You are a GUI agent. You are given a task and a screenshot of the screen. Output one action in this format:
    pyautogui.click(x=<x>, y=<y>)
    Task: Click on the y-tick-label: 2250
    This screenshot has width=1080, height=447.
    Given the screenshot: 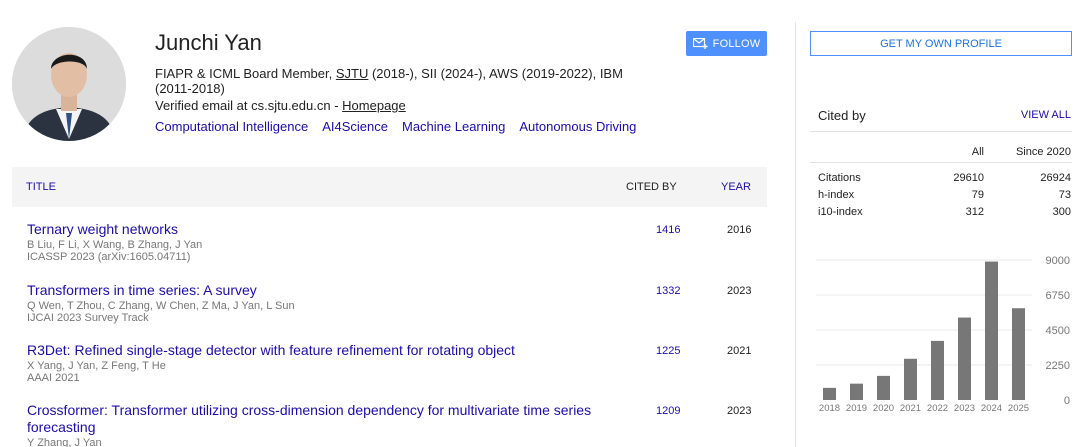 What is the action you would take?
    pyautogui.click(x=1058, y=366)
    